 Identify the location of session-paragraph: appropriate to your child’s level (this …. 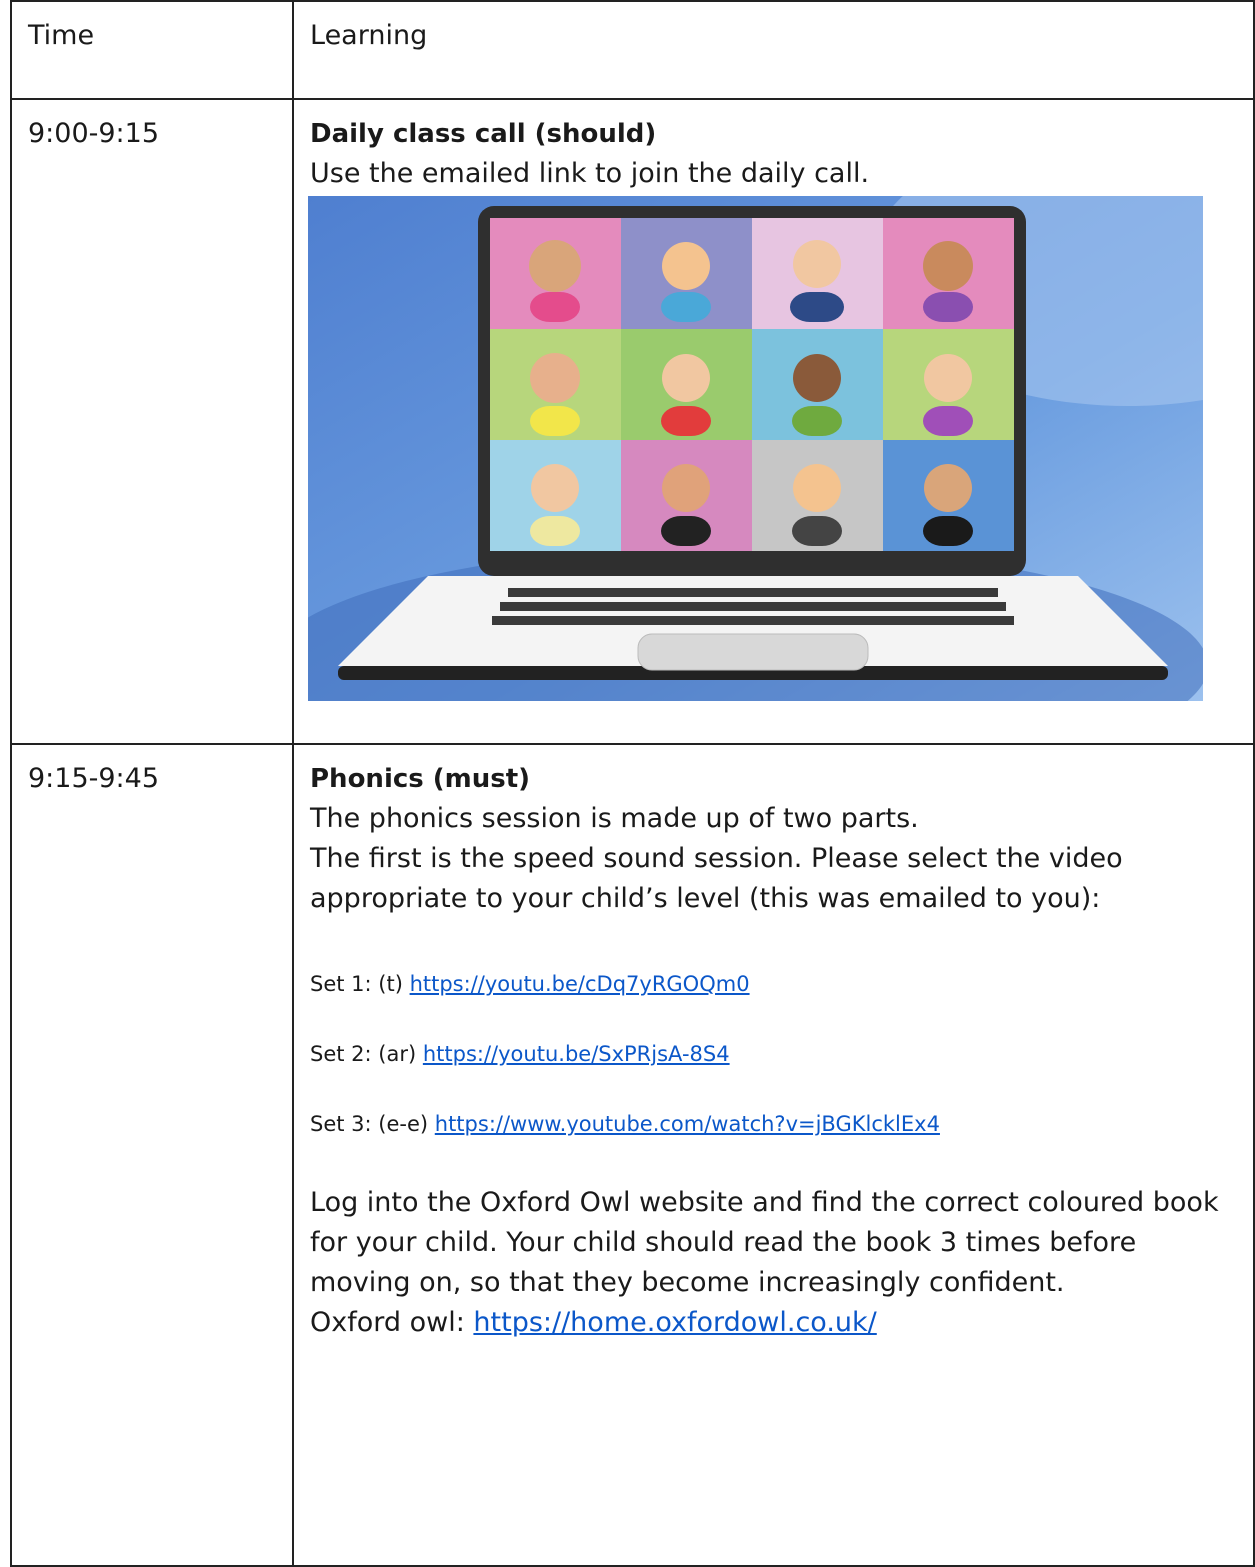
(705, 898).